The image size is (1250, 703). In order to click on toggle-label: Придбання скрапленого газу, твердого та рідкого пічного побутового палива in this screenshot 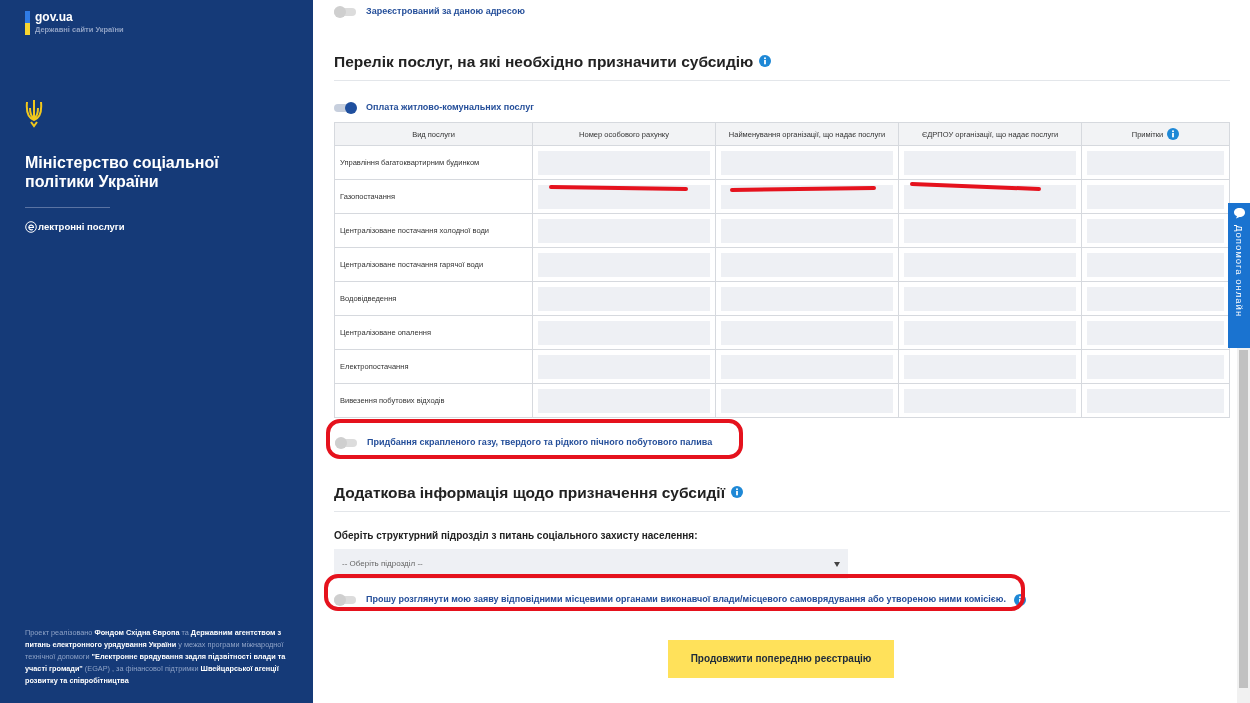, I will do `click(540, 443)`.